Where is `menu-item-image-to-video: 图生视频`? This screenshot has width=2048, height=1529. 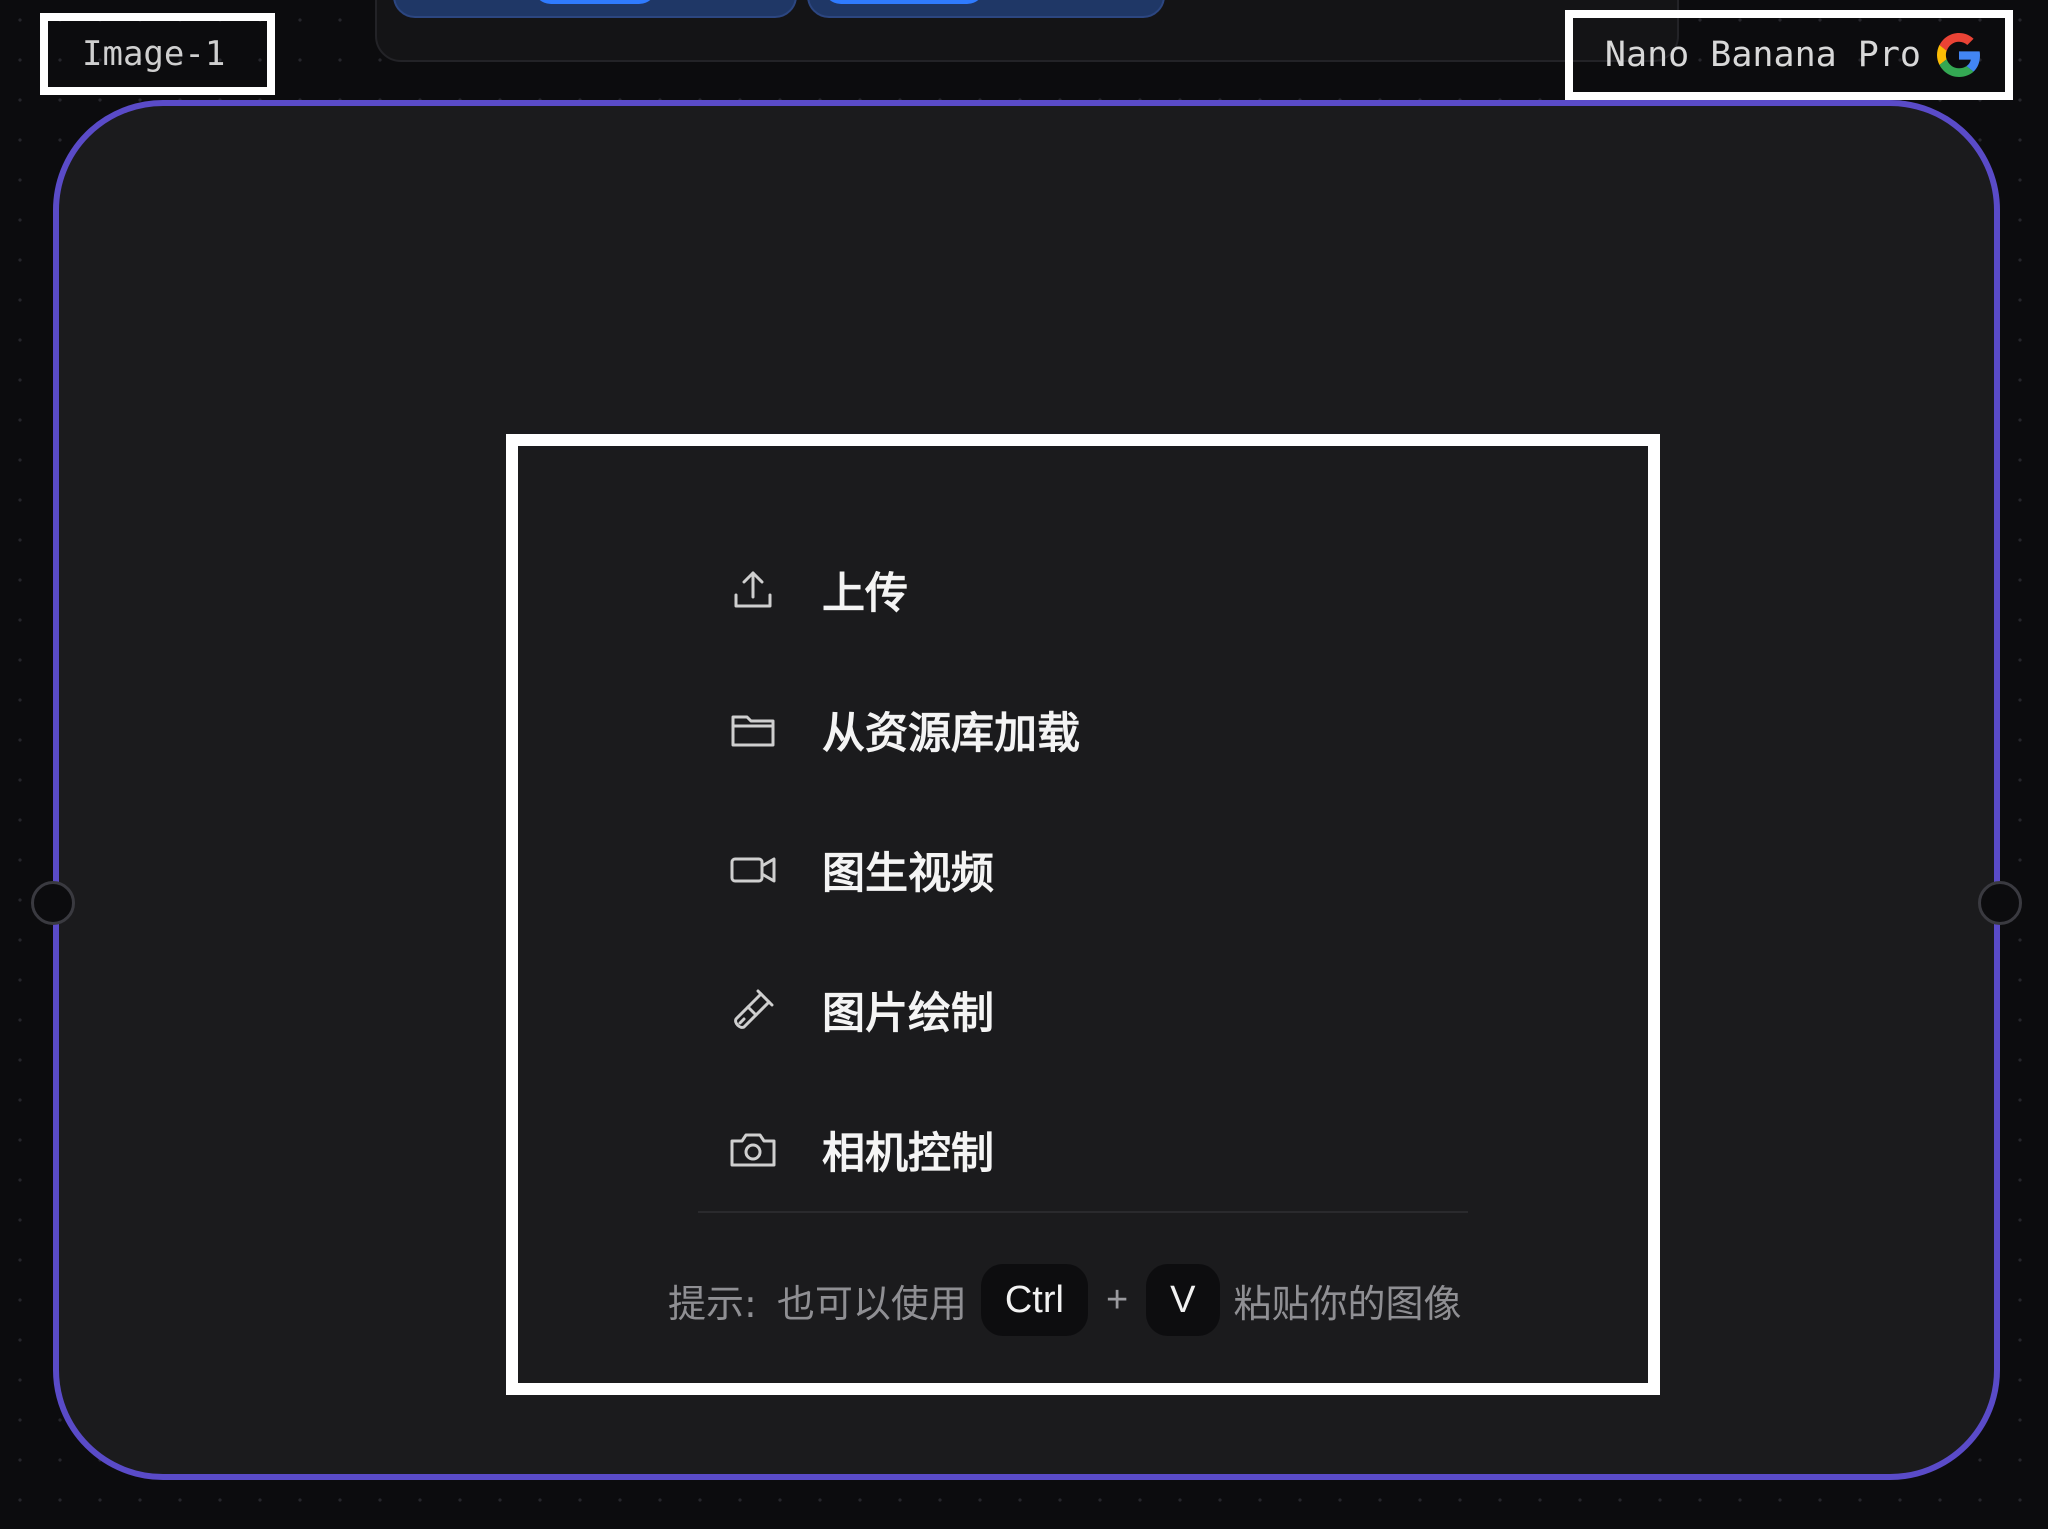 menu-item-image-to-video: 图生视频 is located at coordinates (904, 870).